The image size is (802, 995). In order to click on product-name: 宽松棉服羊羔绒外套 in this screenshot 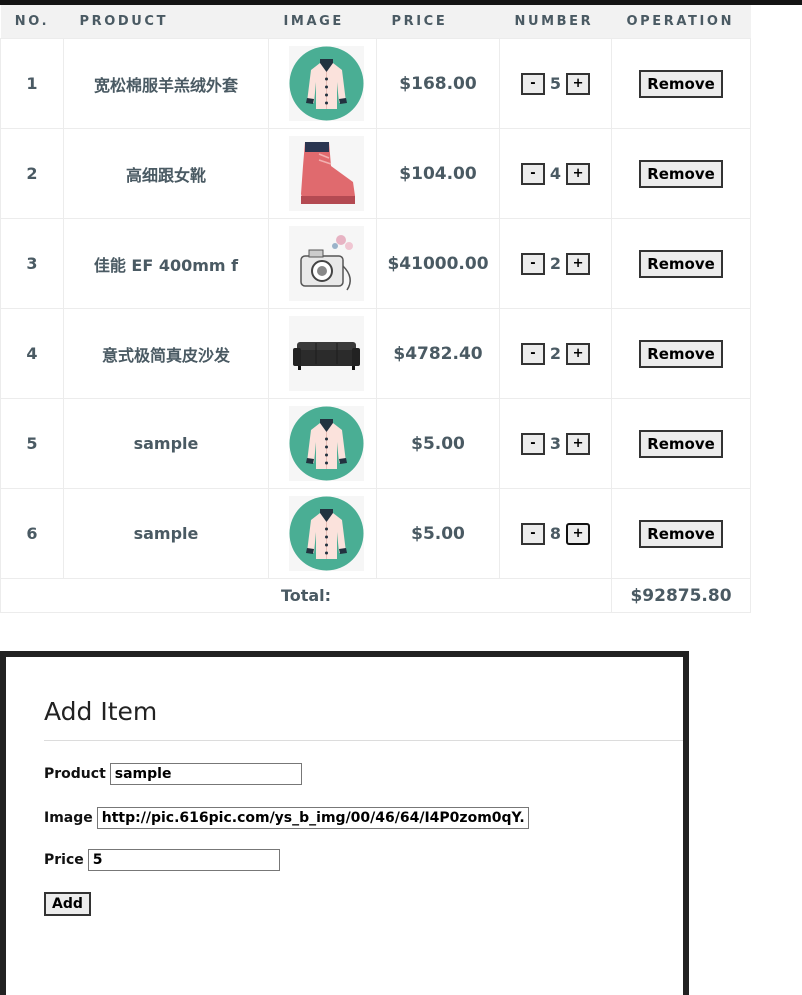, I will do `click(166, 83)`.